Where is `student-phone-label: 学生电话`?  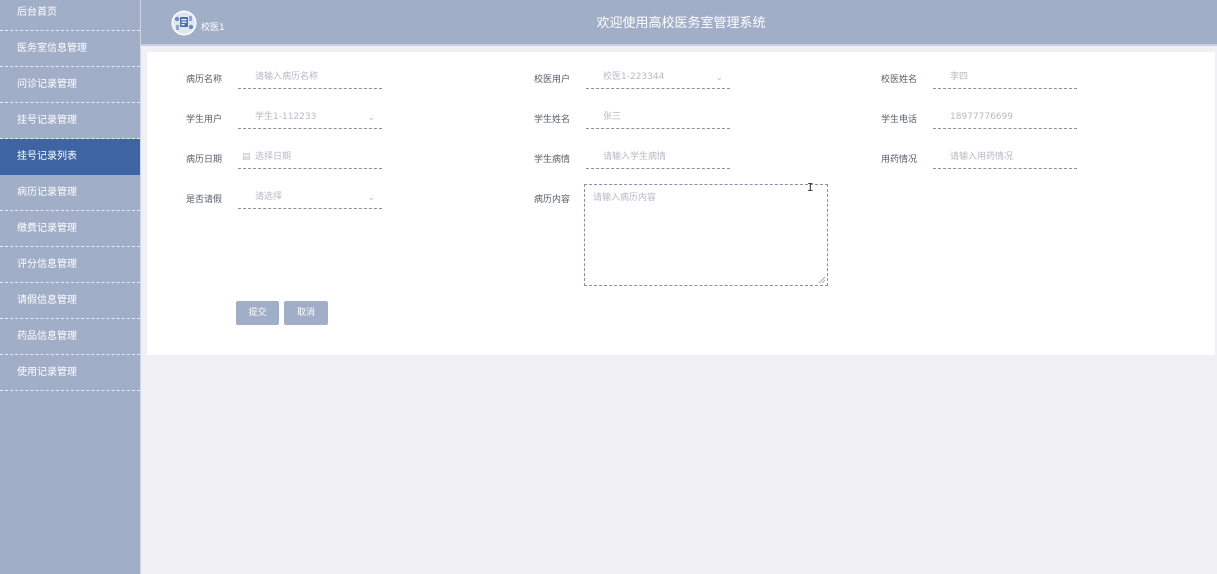 student-phone-label: 学生电话 is located at coordinates (899, 120).